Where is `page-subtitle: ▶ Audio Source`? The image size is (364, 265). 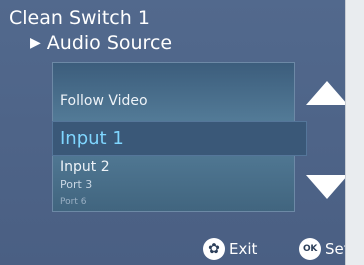 page-subtitle: ▶ Audio Source is located at coordinates (101, 43).